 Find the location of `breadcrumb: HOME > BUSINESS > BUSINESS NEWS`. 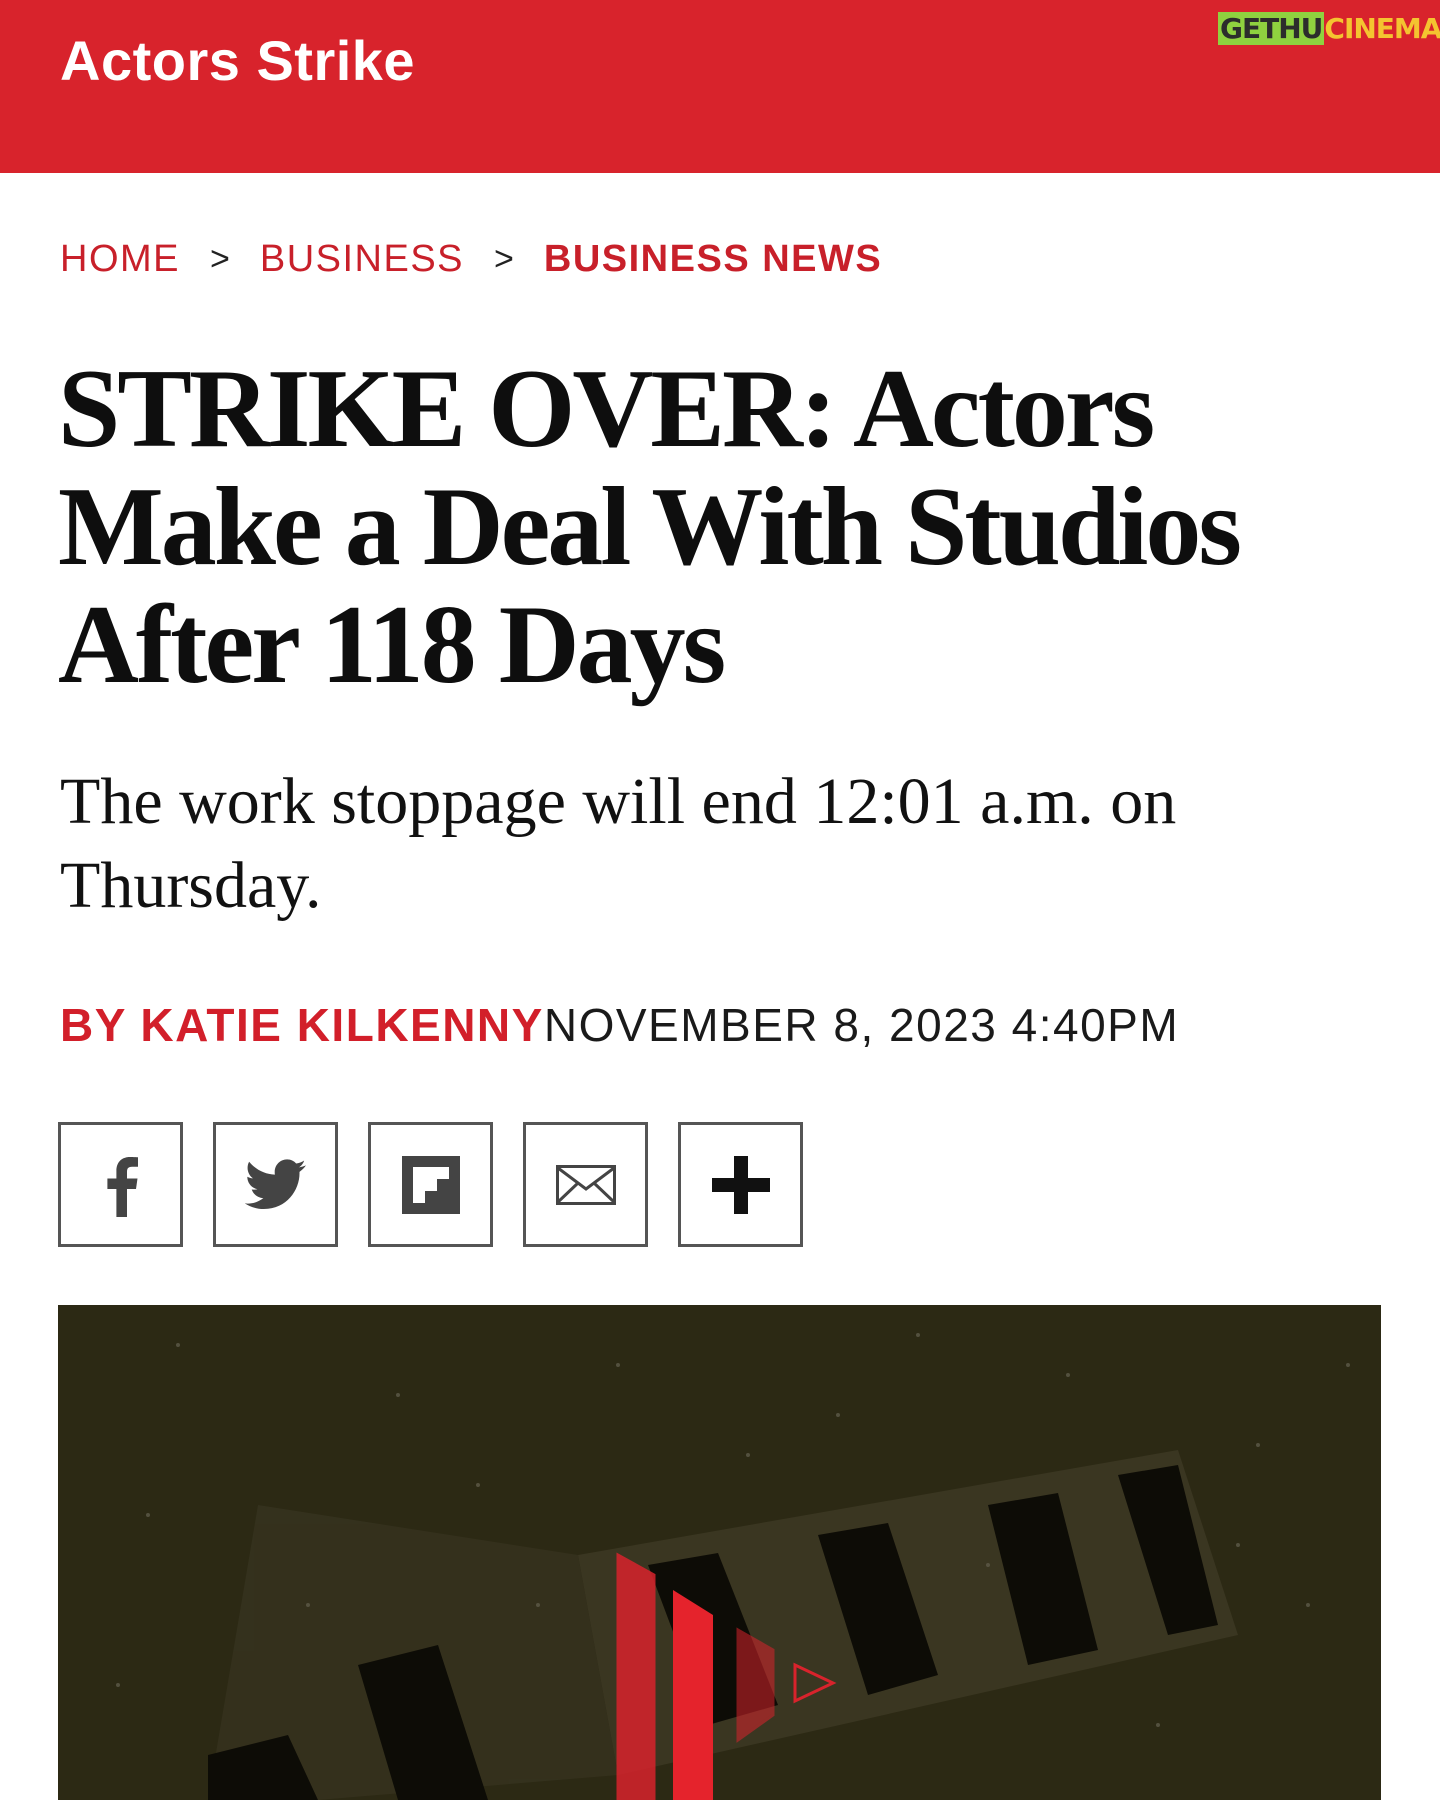

breadcrumb: HOME > BUSINESS > BUSINESS NEWS is located at coordinates (471, 259).